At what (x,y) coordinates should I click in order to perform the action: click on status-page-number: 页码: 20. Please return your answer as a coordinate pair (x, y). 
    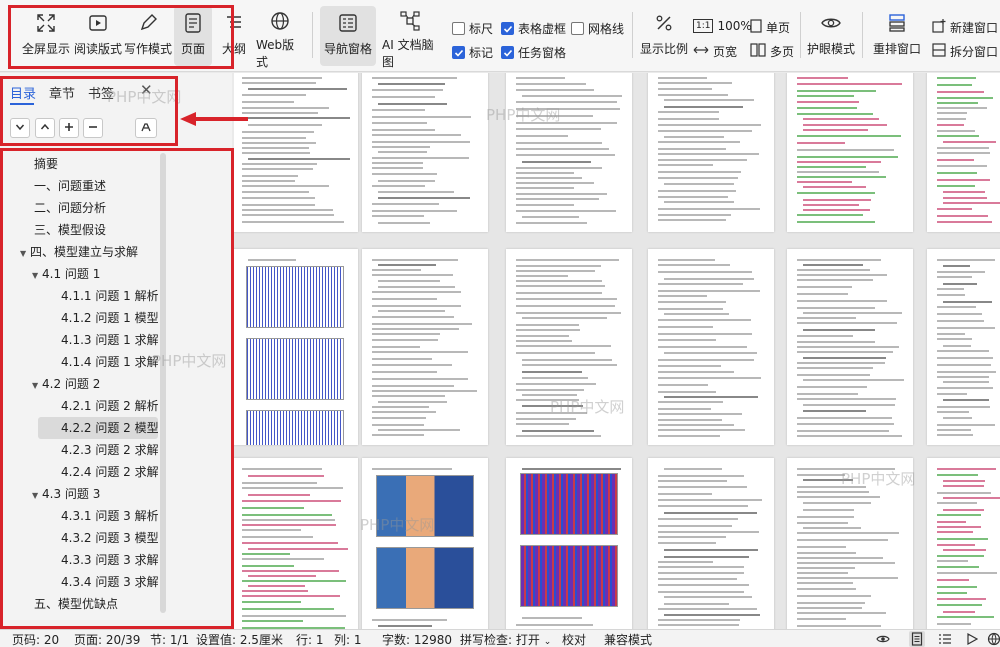
    Looking at the image, I should click on (35, 639).